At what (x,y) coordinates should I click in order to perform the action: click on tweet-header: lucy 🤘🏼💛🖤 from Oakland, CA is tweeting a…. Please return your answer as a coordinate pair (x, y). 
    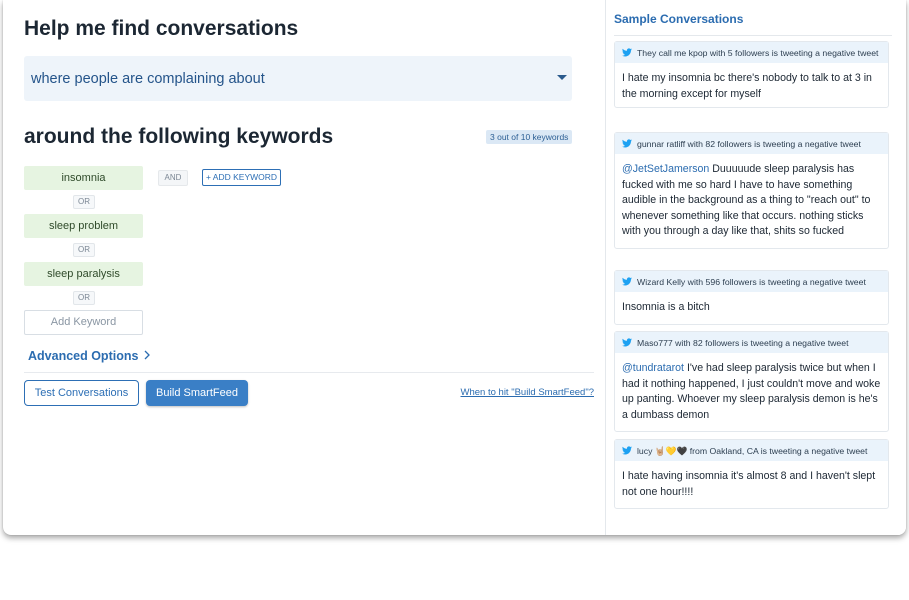
    Looking at the image, I should click on (751, 450).